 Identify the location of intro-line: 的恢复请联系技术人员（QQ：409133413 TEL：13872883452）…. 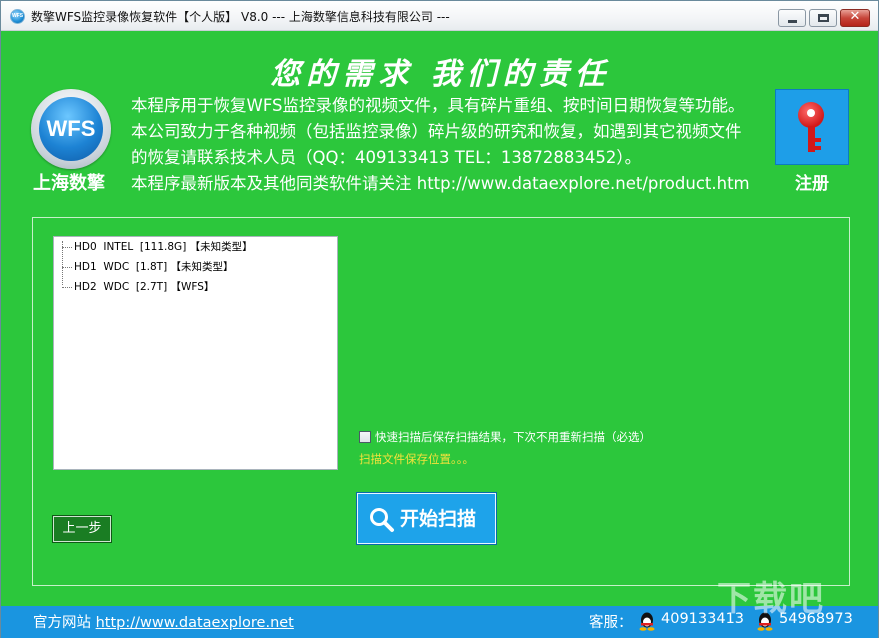
(386, 157).